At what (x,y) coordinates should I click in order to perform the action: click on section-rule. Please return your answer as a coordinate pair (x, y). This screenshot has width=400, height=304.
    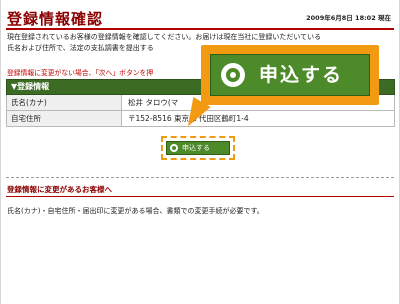
    Looking at the image, I should click on (200, 196).